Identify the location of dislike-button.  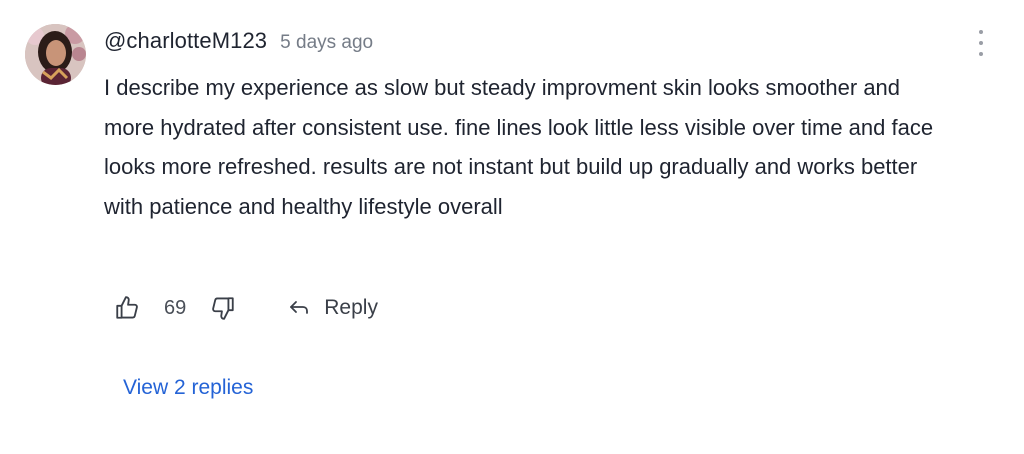
(223, 308).